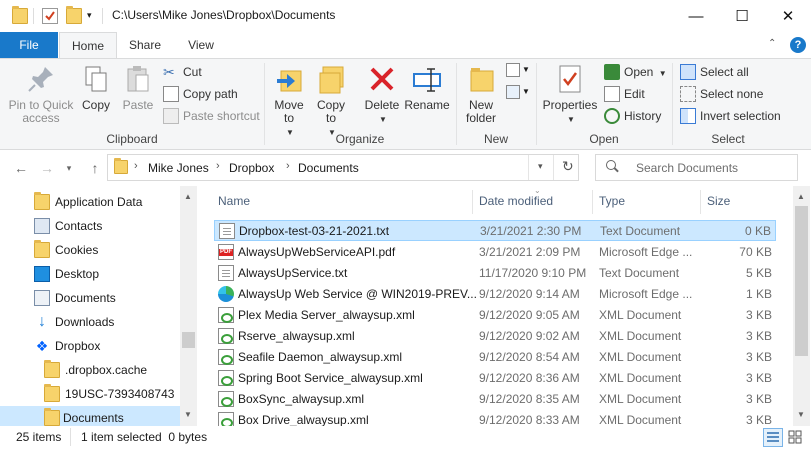 This screenshot has width=811, height=450. I want to click on new-item-icon, so click(513, 70).